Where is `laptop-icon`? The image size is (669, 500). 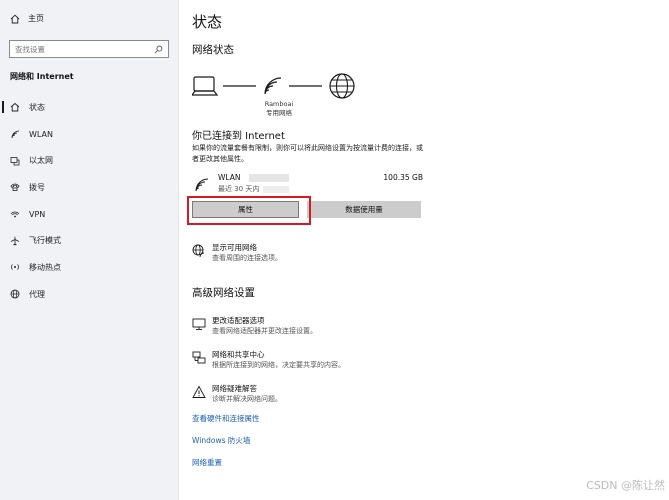
laptop-icon is located at coordinates (205, 86).